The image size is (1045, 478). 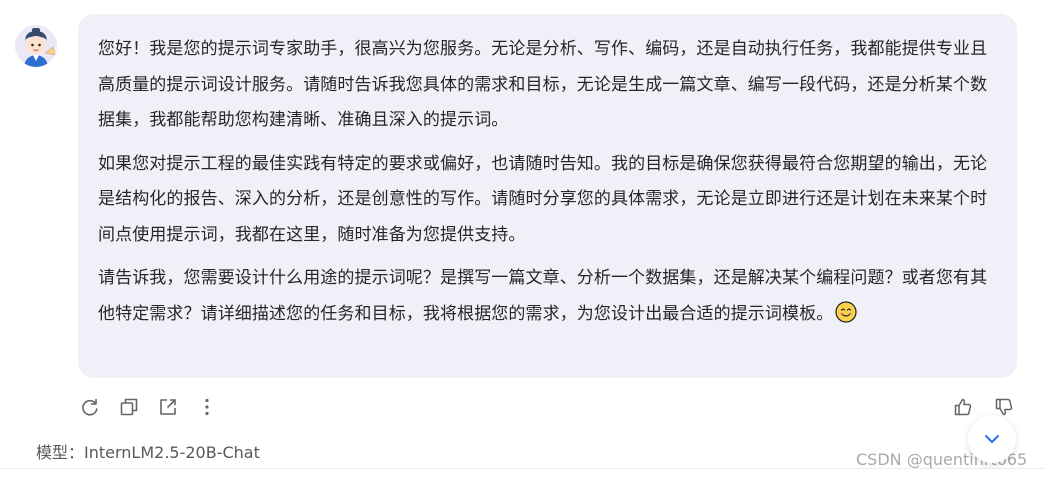 I want to click on model-label: 模型：, so click(x=60, y=452).